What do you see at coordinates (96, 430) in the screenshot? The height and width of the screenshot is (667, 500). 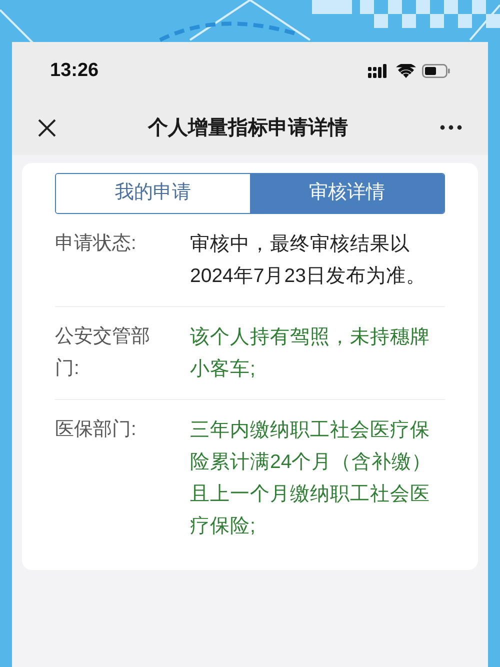 I see `field-label: 医保部门:` at bounding box center [96, 430].